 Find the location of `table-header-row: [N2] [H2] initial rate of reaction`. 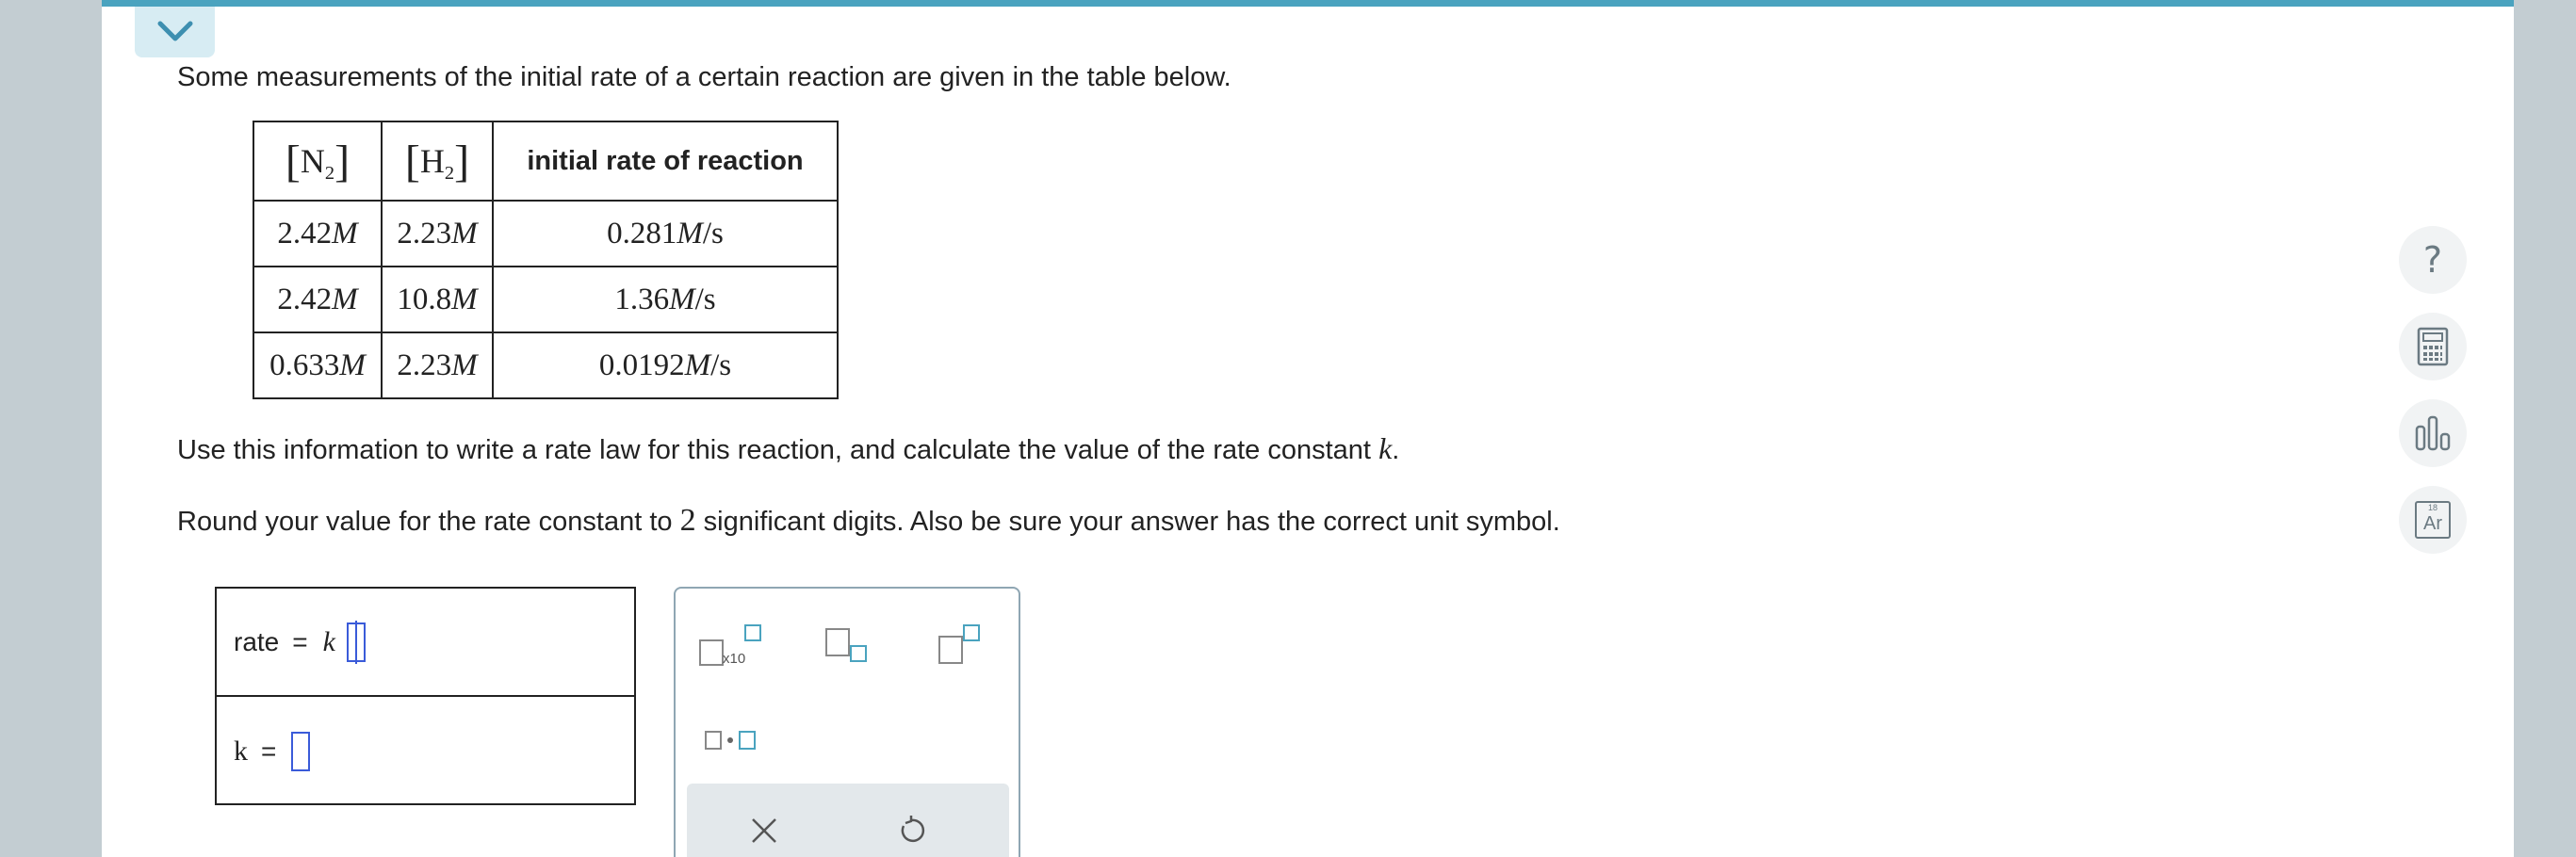

table-header-row: [N2] [H2] initial rate of reaction is located at coordinates (546, 161).